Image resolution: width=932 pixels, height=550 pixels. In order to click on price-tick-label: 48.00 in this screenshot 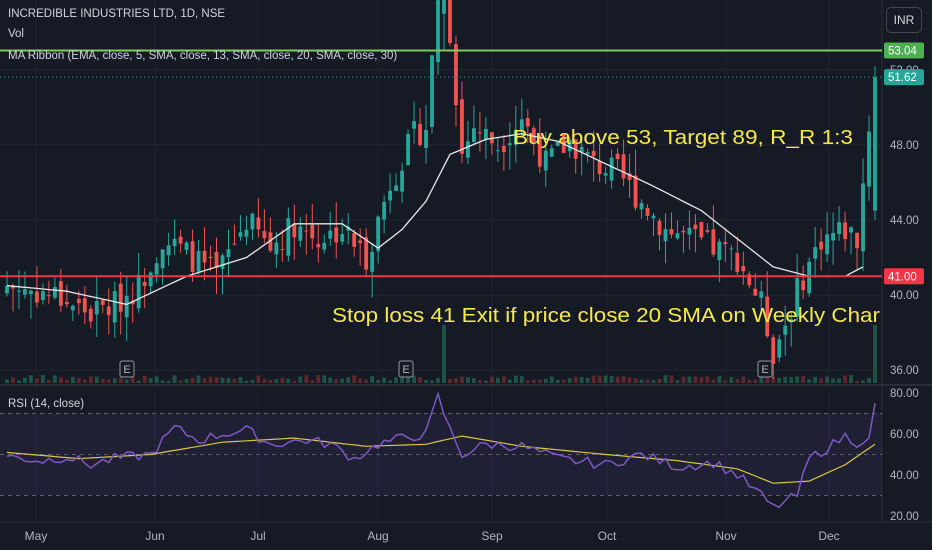, I will do `click(904, 146)`.